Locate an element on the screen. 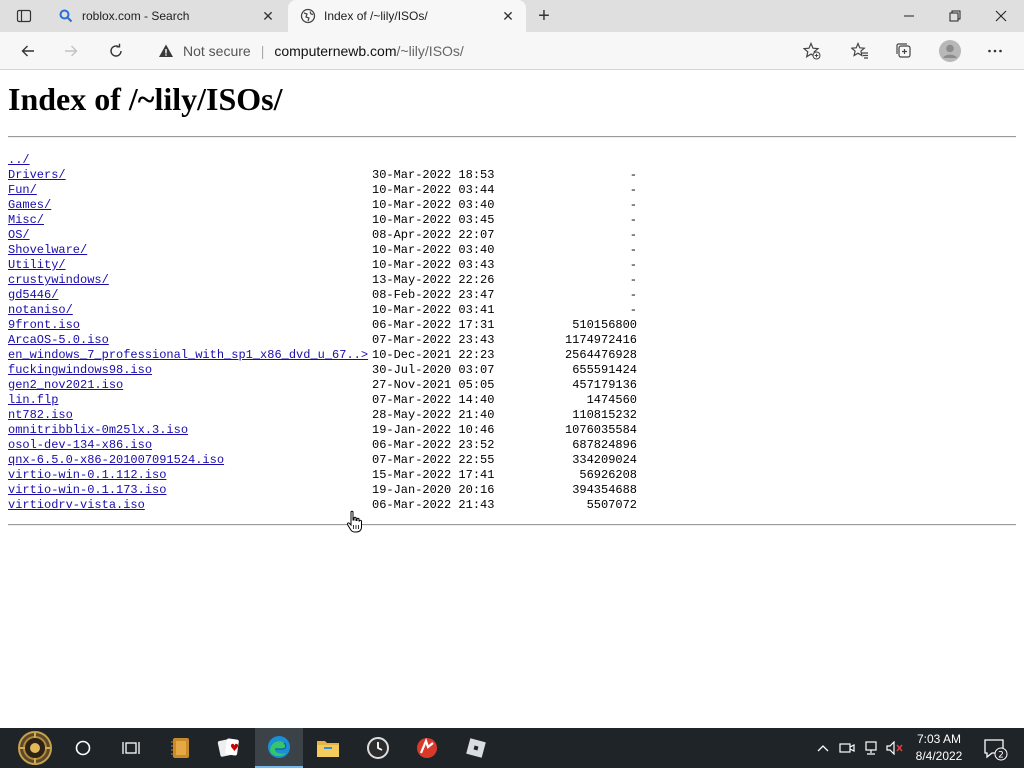 Image resolution: width=1024 pixels, height=768 pixels. plus-icon: + is located at coordinates (544, 15).